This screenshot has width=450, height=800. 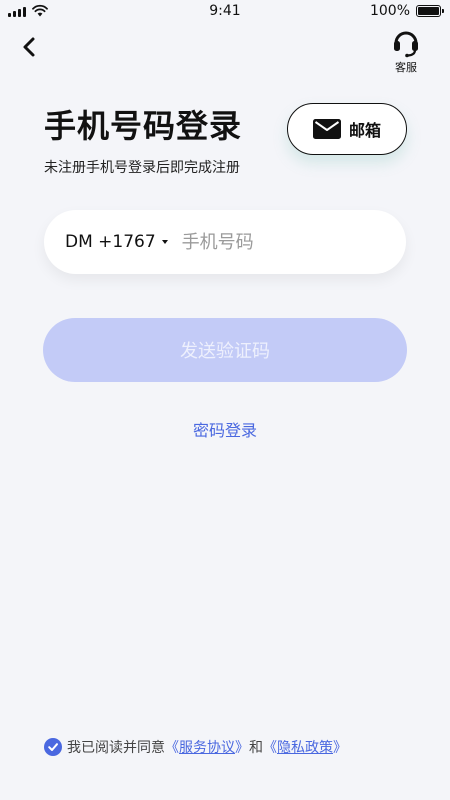 I want to click on checkbox-checked-icon, so click(x=53, y=747).